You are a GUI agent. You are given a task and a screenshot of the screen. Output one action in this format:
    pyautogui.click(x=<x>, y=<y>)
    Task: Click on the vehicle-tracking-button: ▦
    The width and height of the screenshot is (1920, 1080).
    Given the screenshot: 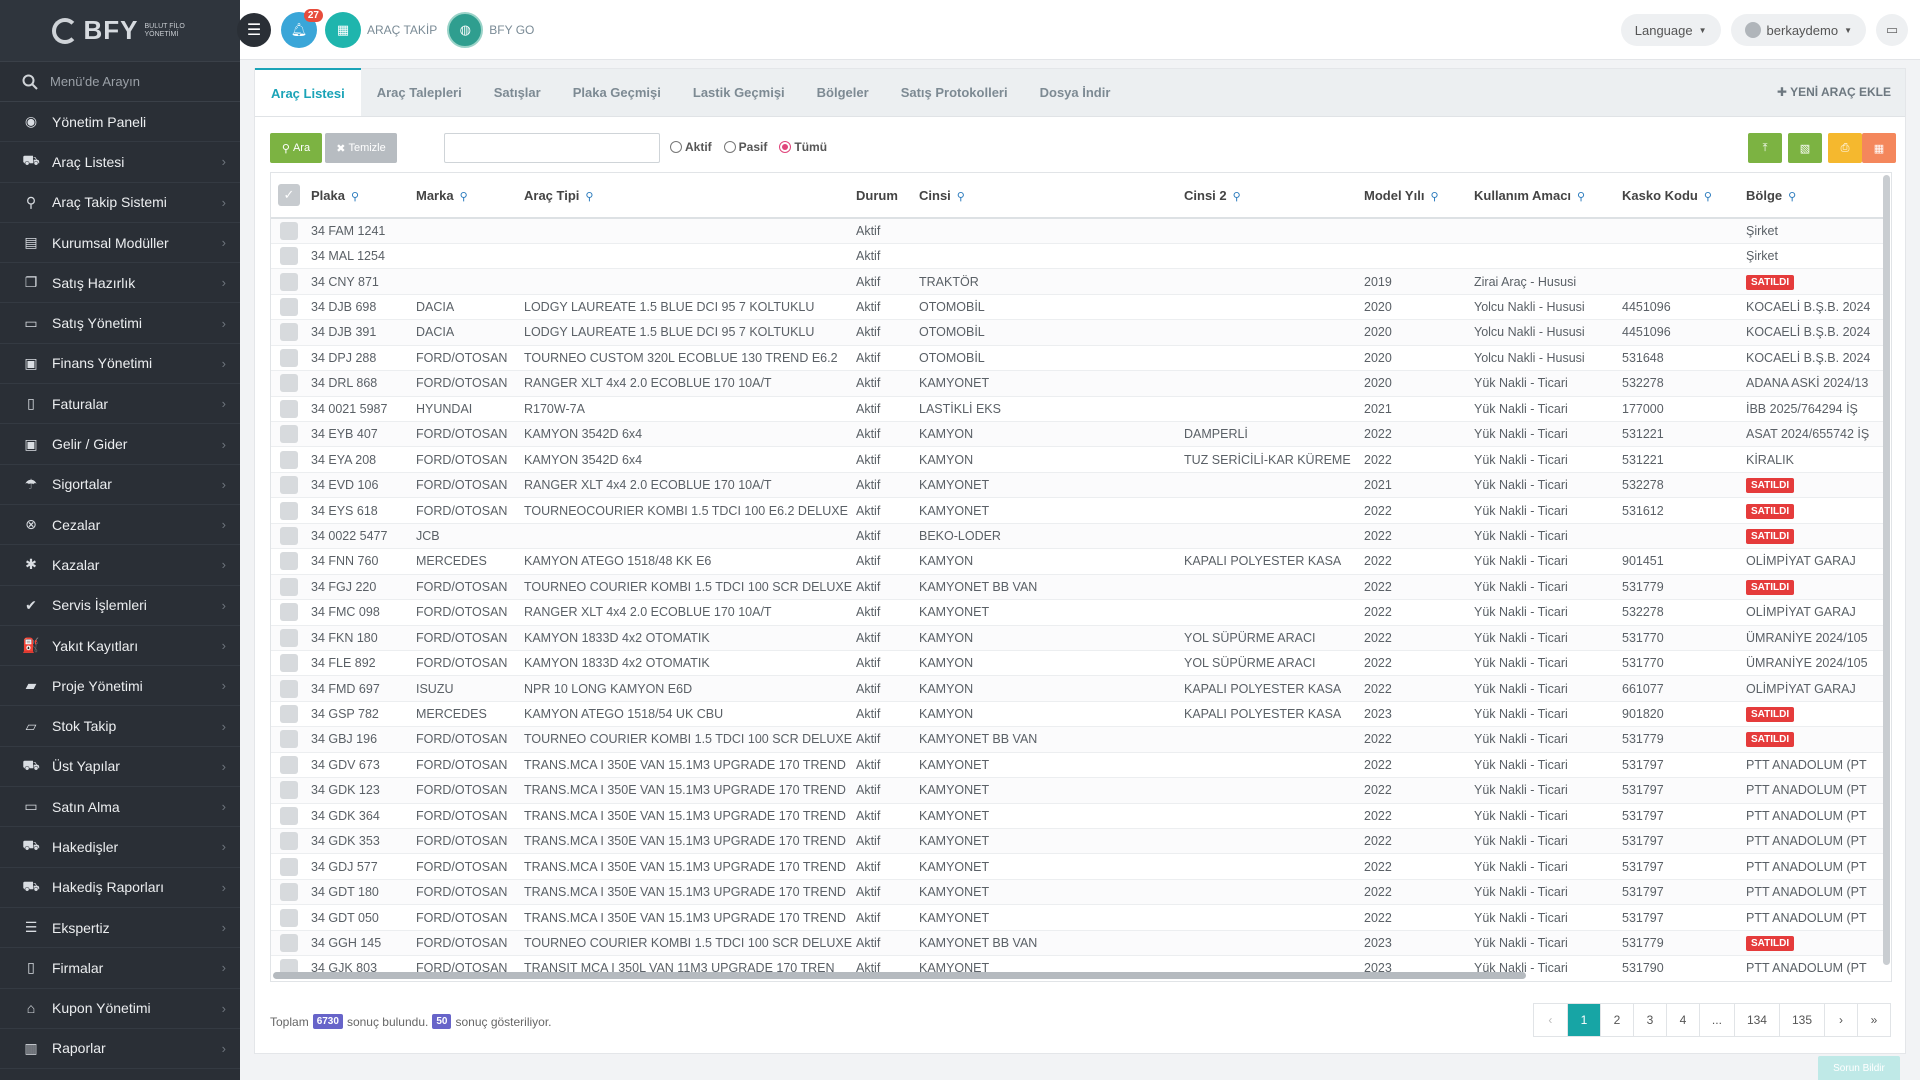 What is the action you would take?
    pyautogui.click(x=343, y=29)
    